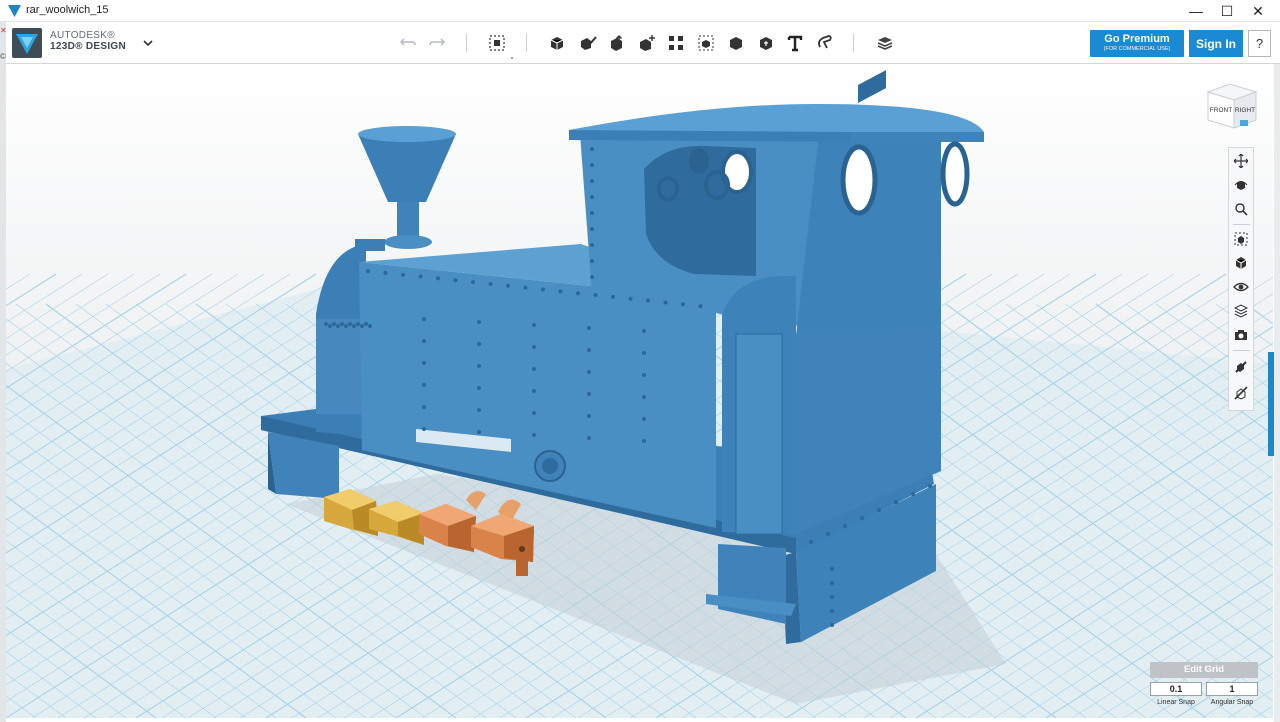  What do you see at coordinates (557, 43) in the screenshot?
I see `primitives-icon` at bounding box center [557, 43].